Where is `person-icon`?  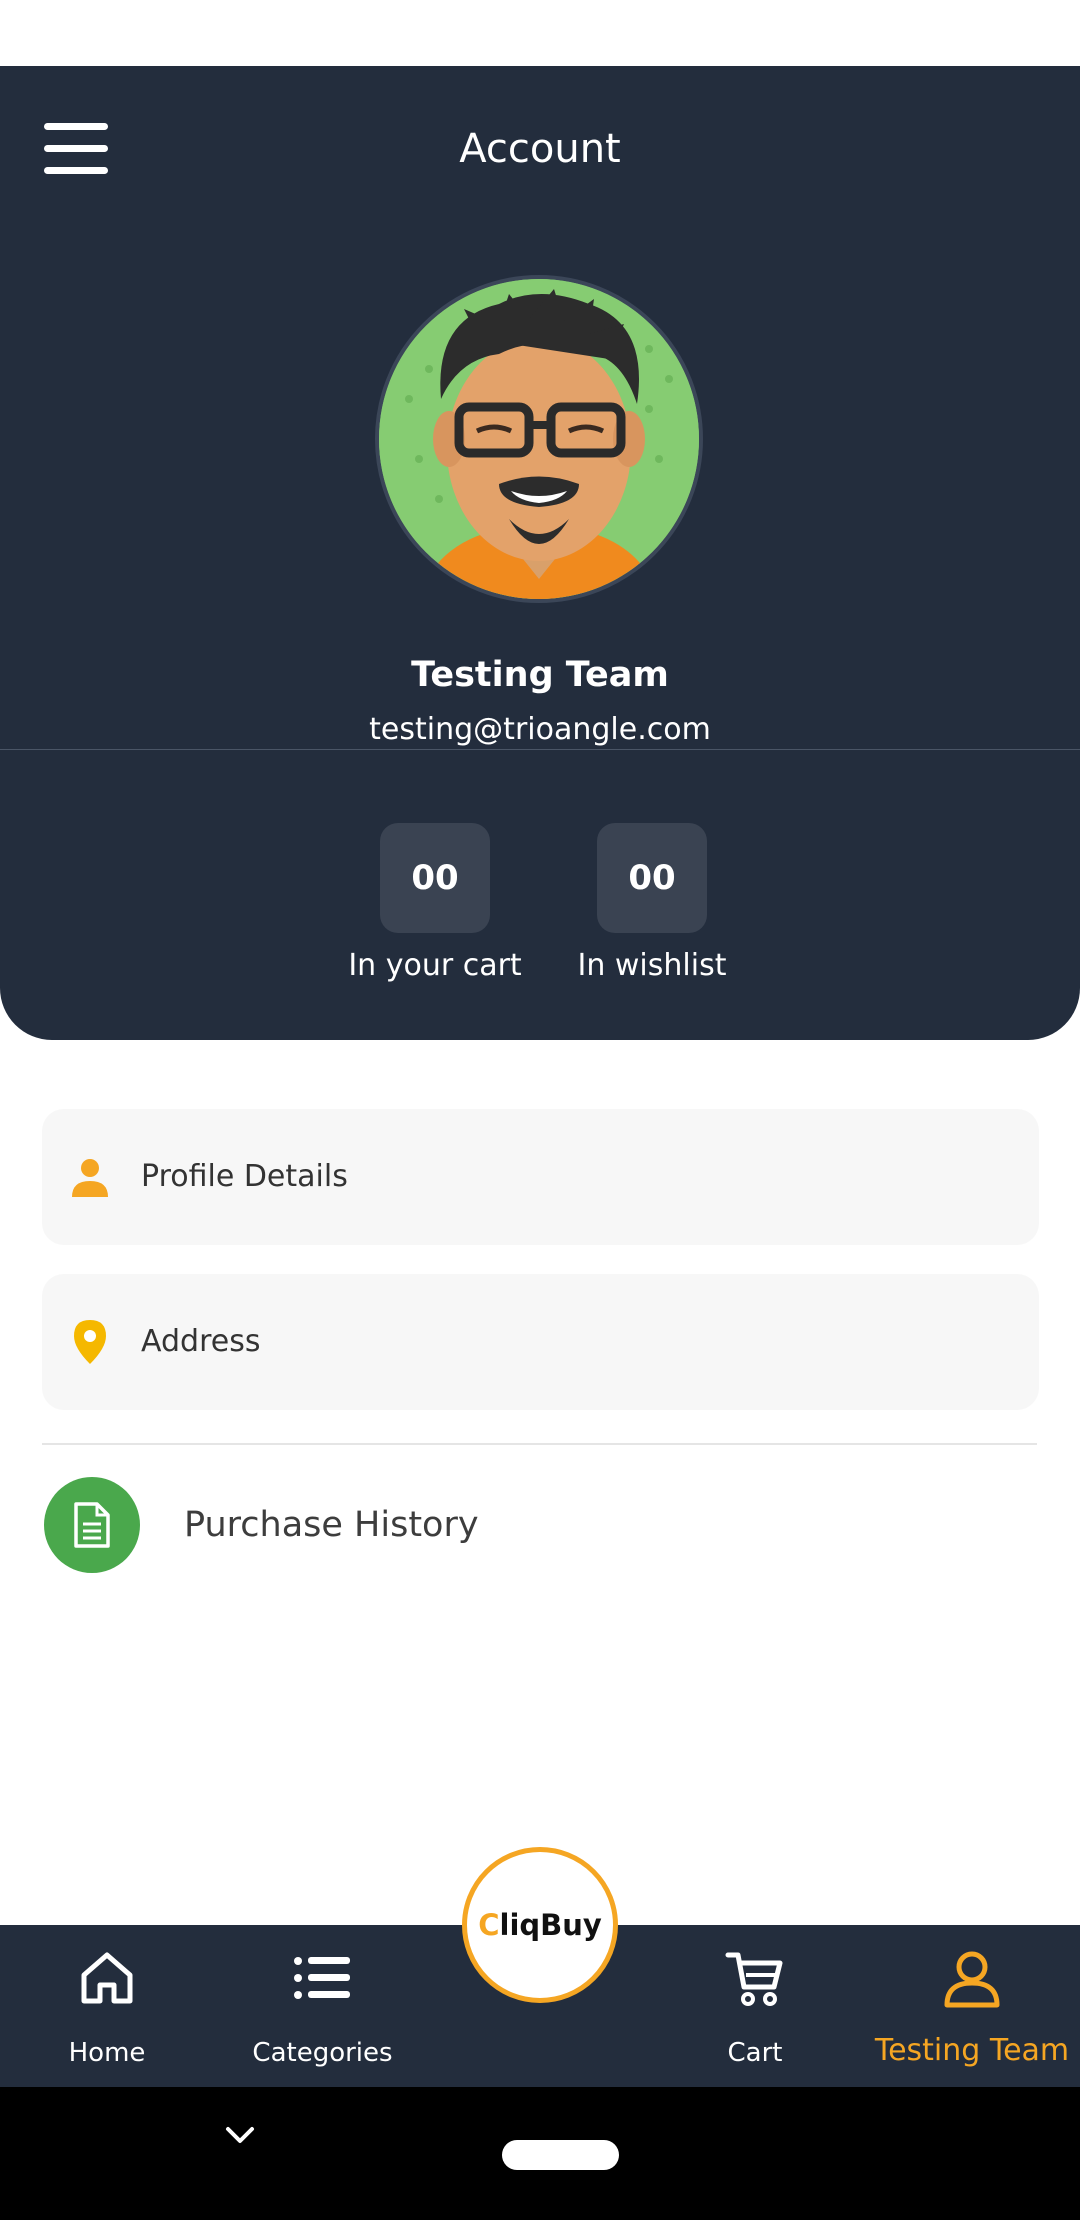 person-icon is located at coordinates (90, 1178).